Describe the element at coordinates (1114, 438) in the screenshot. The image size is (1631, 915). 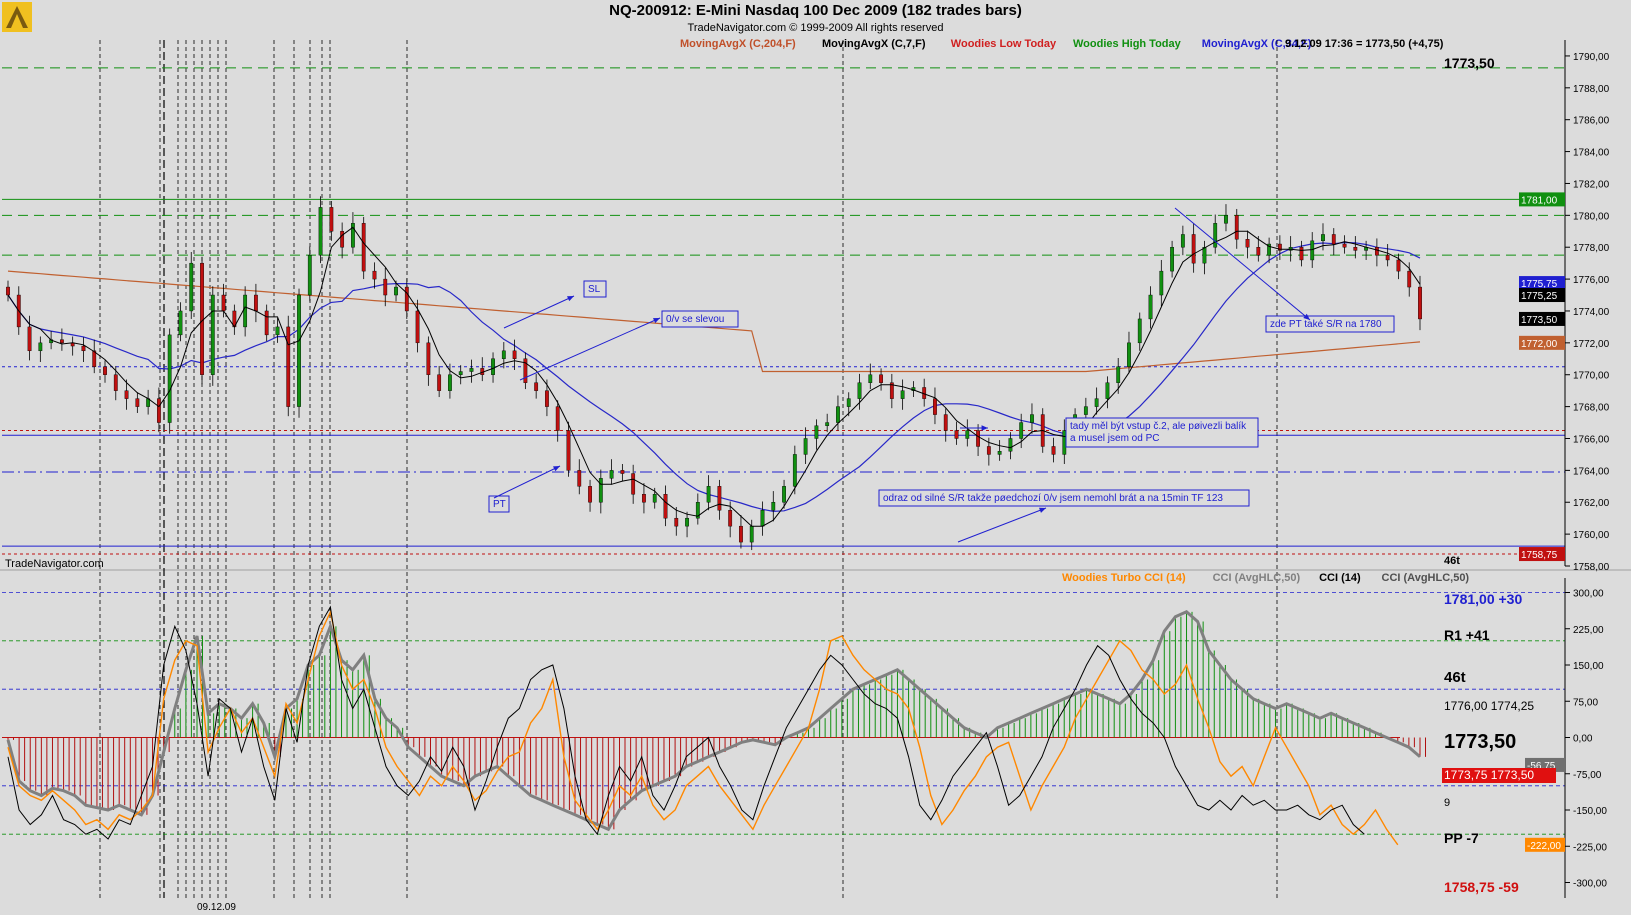
I see `annotation-vstup-text: a musel jsem od PC` at that location.